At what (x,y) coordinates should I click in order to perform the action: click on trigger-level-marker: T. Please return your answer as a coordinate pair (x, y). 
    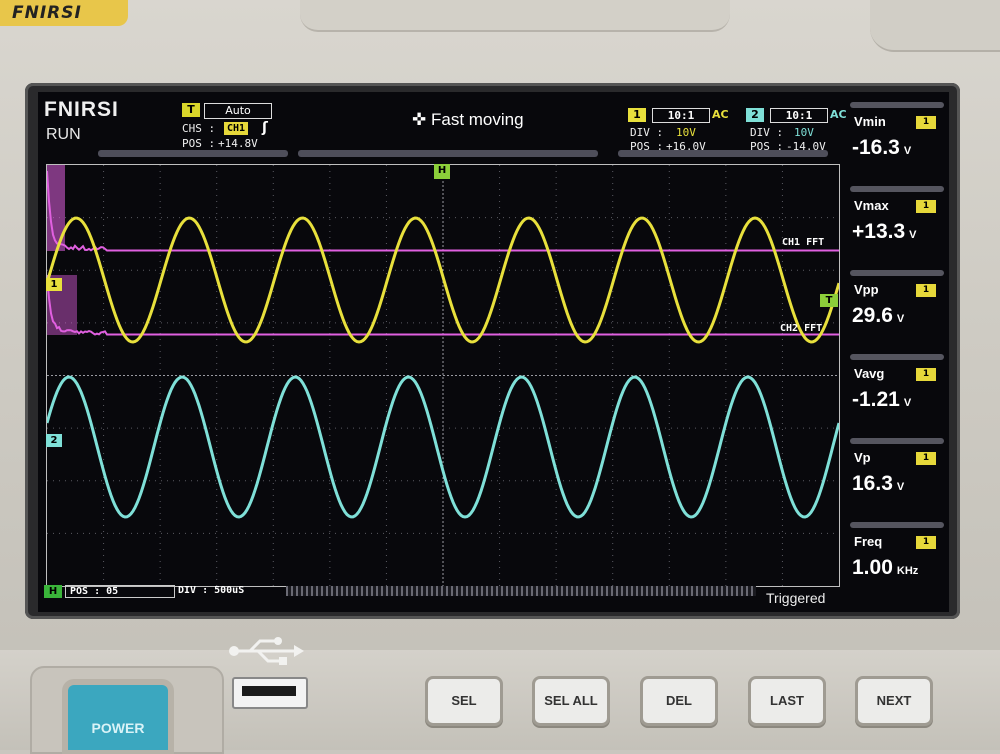
    Looking at the image, I should click on (829, 300).